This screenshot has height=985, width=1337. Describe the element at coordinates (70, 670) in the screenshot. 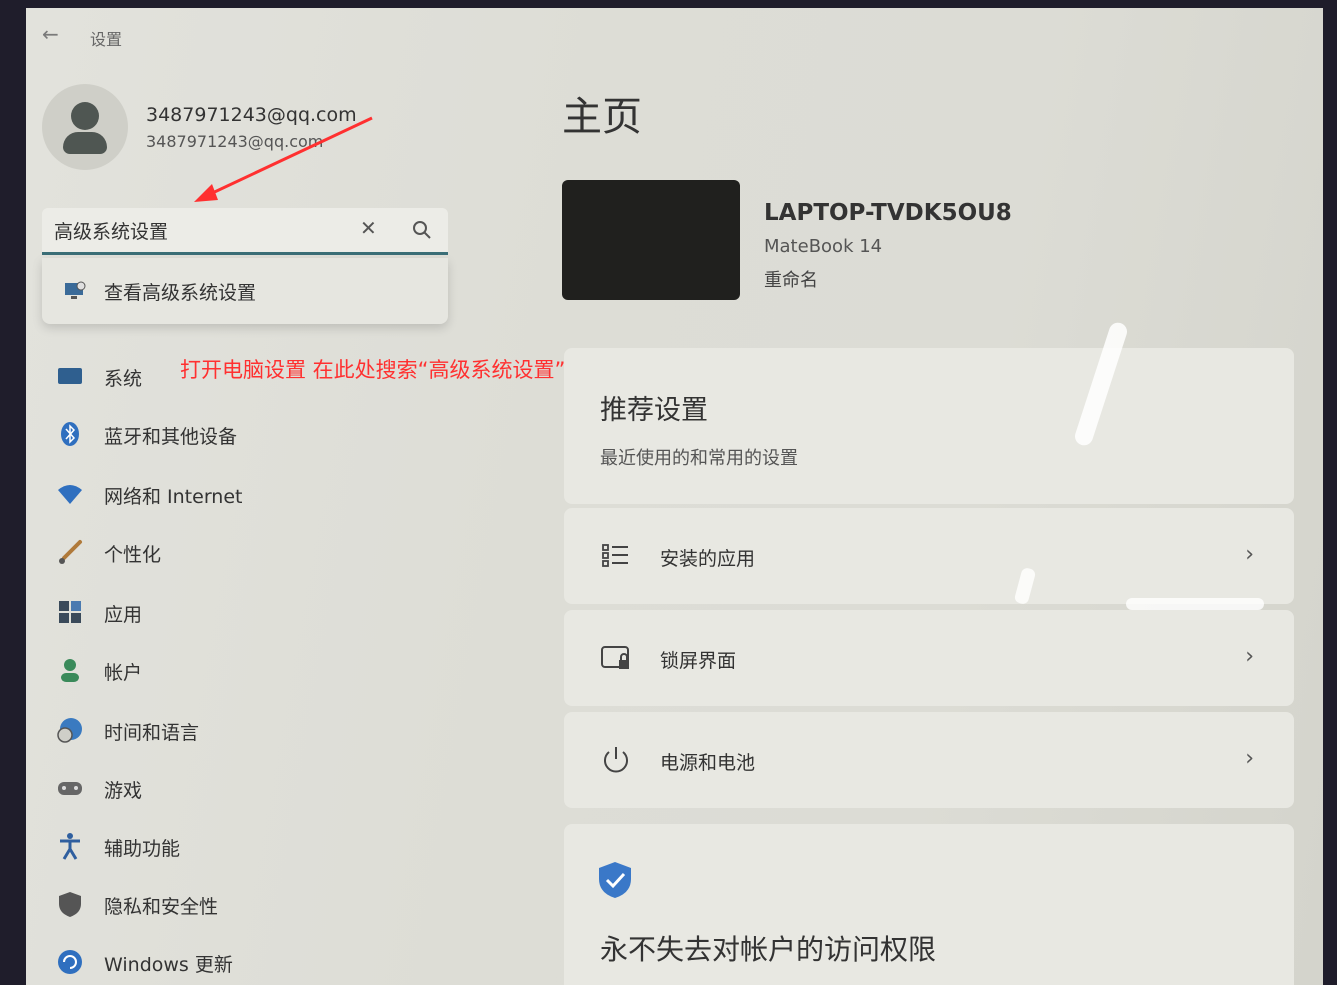

I see `person-icon` at that location.